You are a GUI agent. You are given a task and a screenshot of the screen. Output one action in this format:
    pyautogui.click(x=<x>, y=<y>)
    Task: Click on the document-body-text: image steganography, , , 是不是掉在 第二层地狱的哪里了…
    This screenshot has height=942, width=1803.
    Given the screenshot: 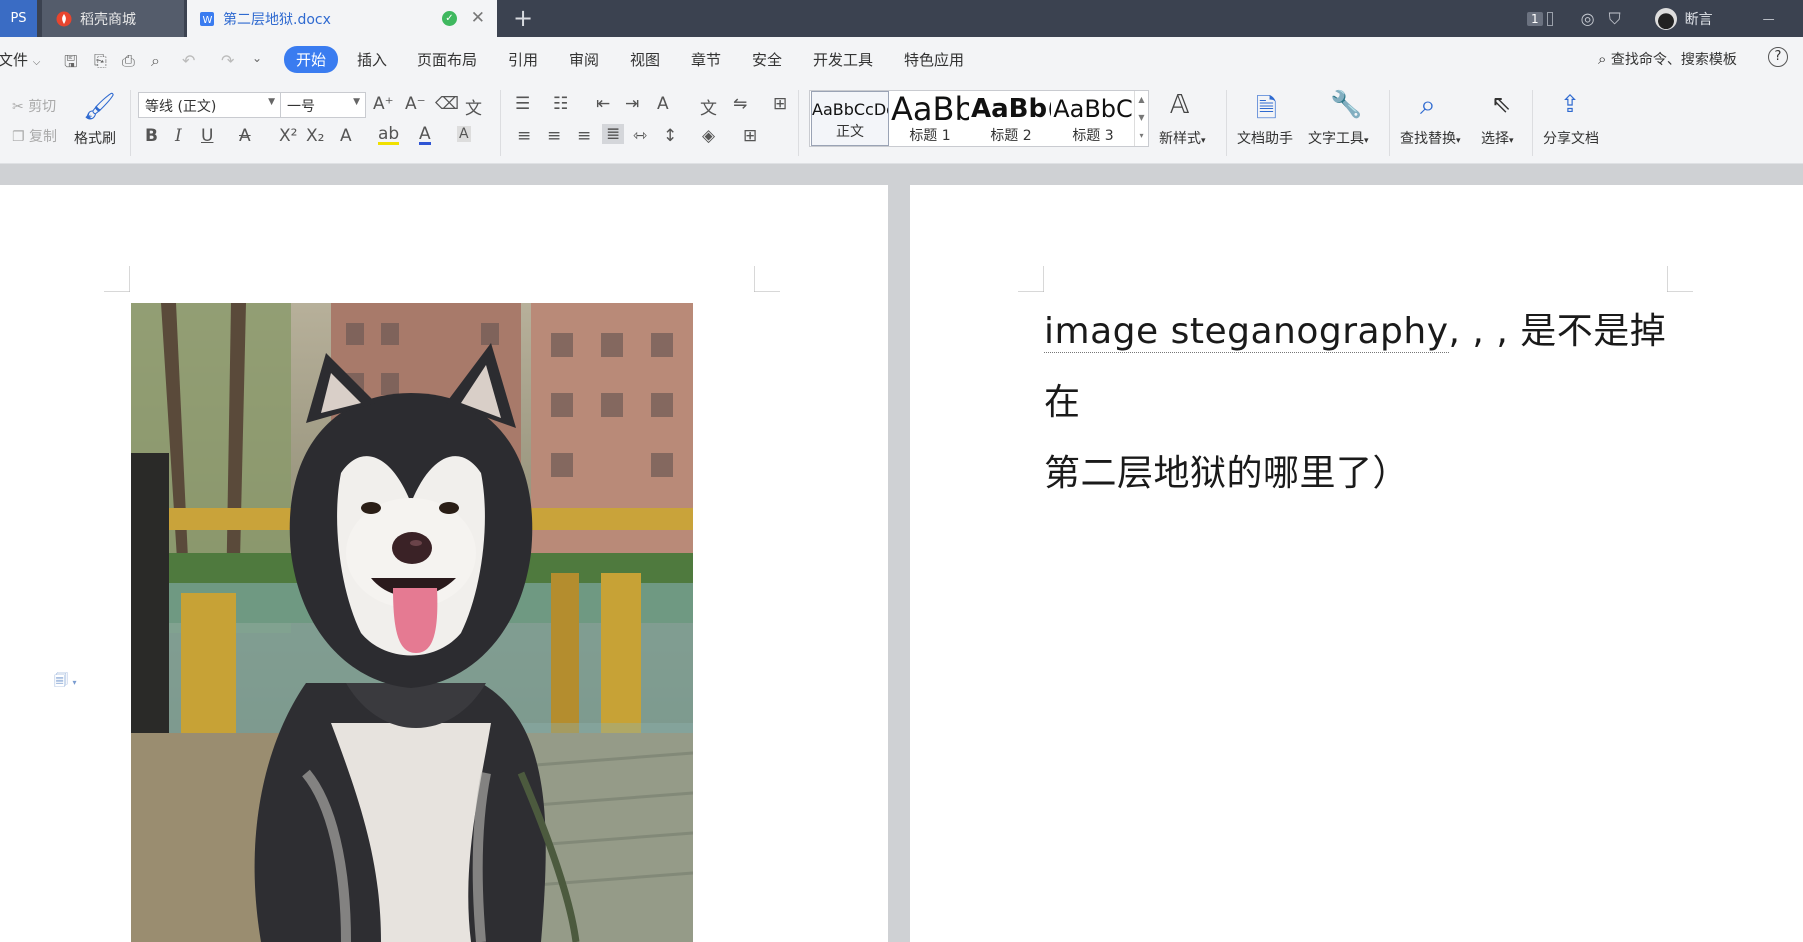 What is the action you would take?
    pyautogui.click(x=1364, y=402)
    